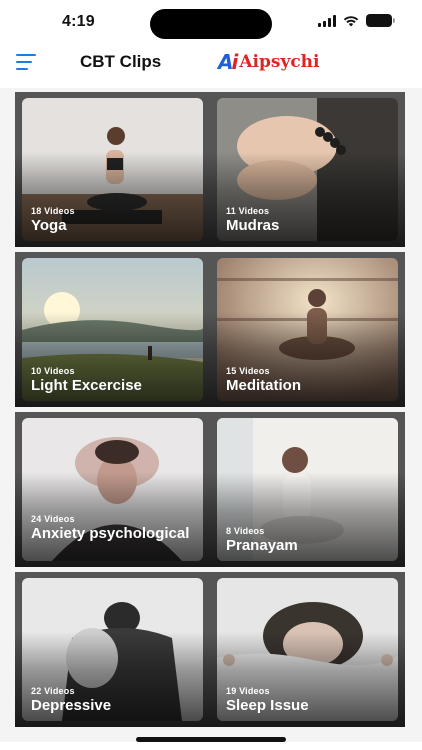 This screenshot has width=422, height=750. Describe the element at coordinates (53, 371) in the screenshot. I see `video-count: 10 Videos` at that location.